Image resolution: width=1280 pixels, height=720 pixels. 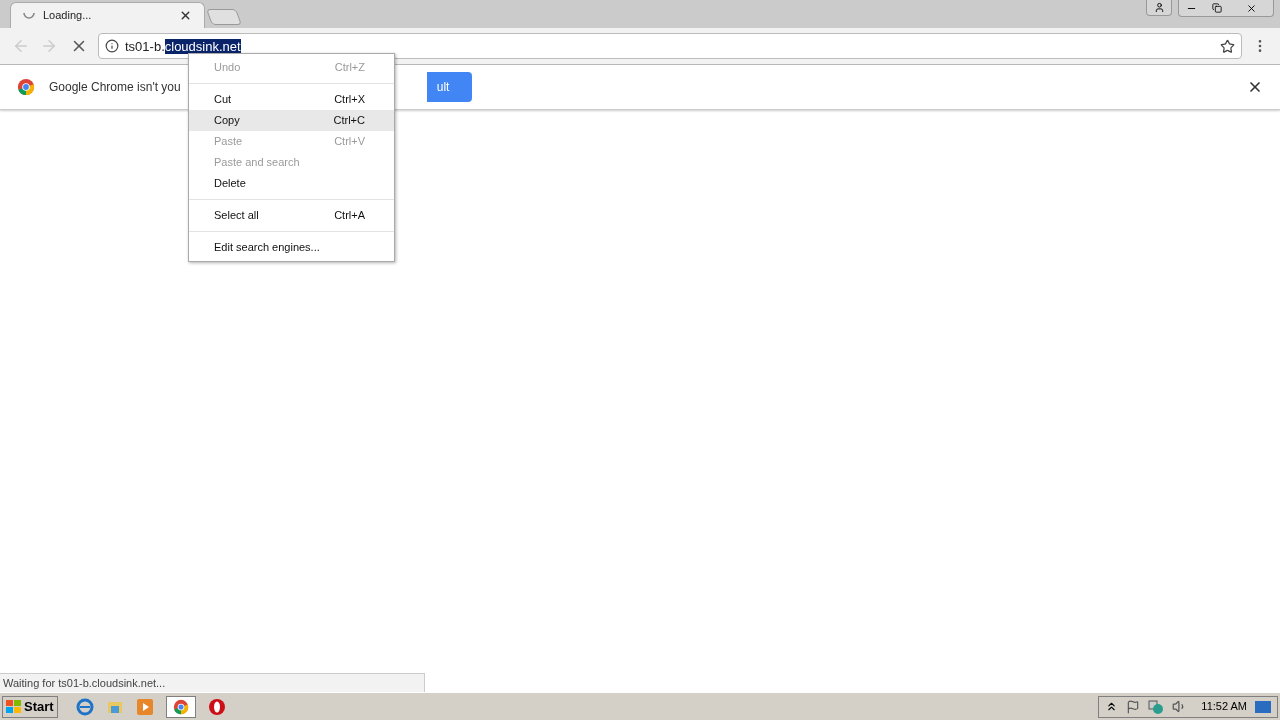 I want to click on menu-item-label: Paste, so click(x=229, y=142).